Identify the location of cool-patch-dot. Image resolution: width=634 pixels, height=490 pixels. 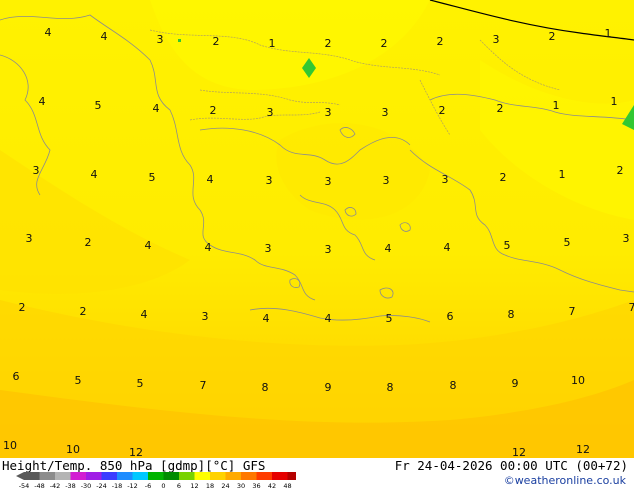
(179, 40).